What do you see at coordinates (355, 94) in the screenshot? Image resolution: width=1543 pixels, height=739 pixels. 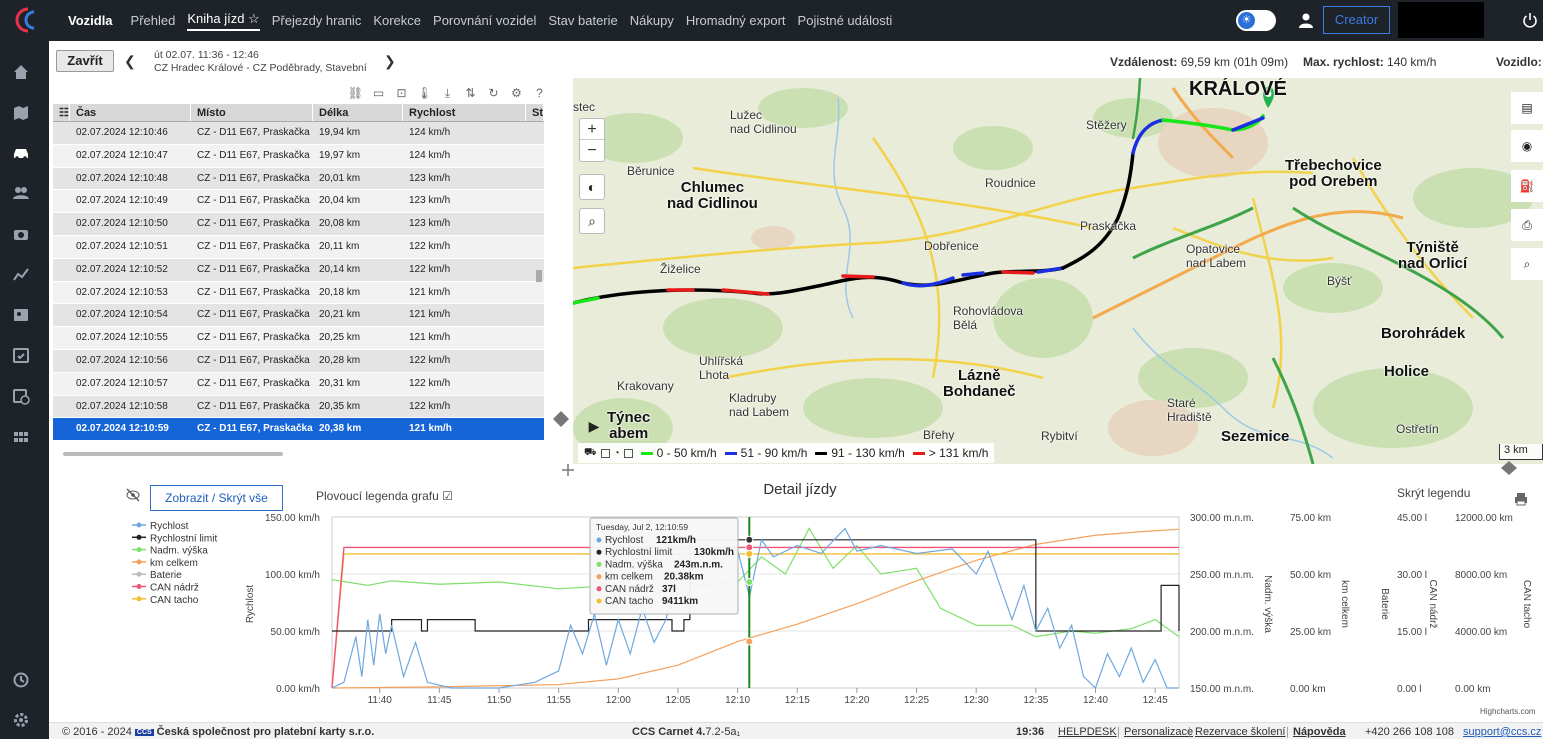 I see `link-icon: ⛓` at bounding box center [355, 94].